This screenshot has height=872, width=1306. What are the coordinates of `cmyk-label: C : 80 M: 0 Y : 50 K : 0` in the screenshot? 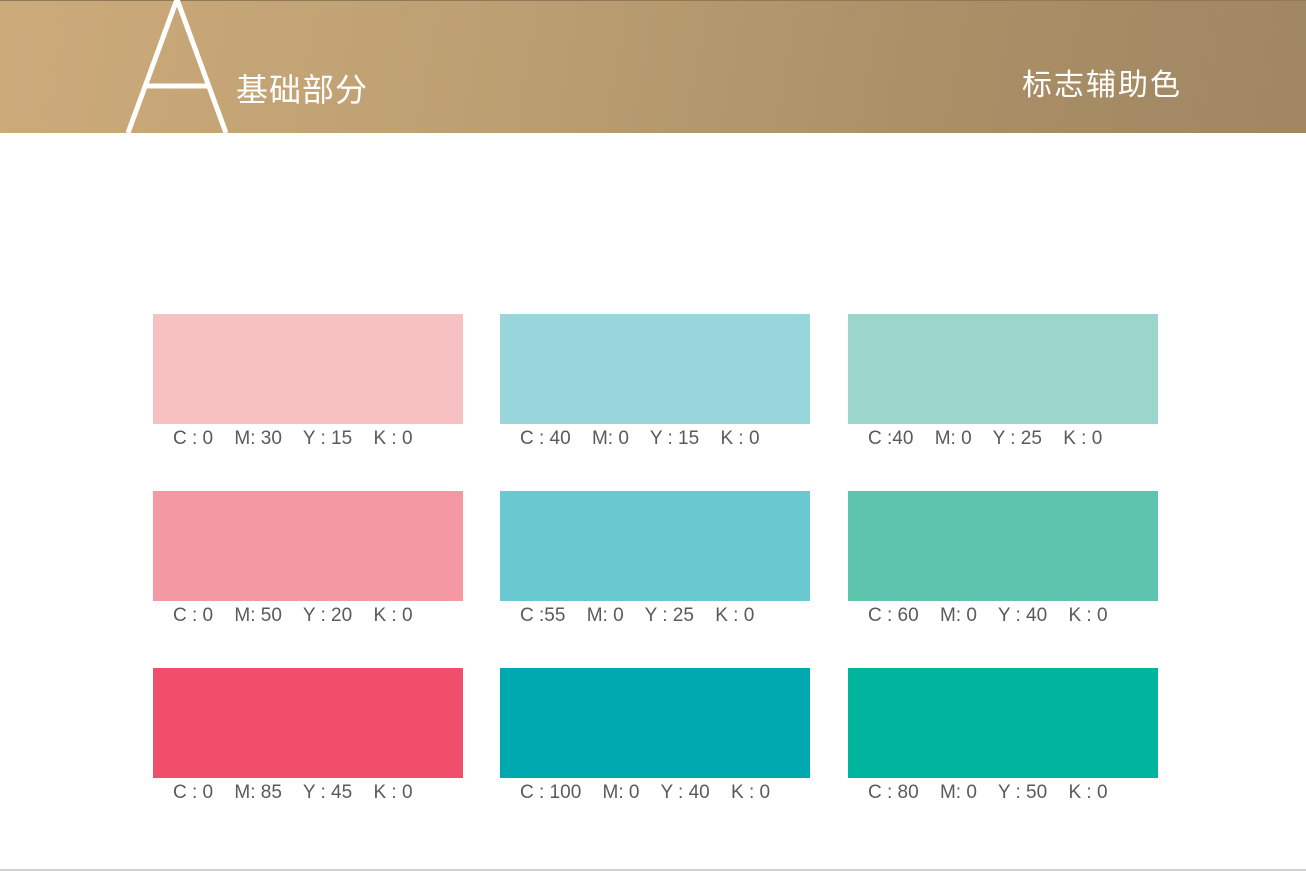 It's located at (1003, 793).